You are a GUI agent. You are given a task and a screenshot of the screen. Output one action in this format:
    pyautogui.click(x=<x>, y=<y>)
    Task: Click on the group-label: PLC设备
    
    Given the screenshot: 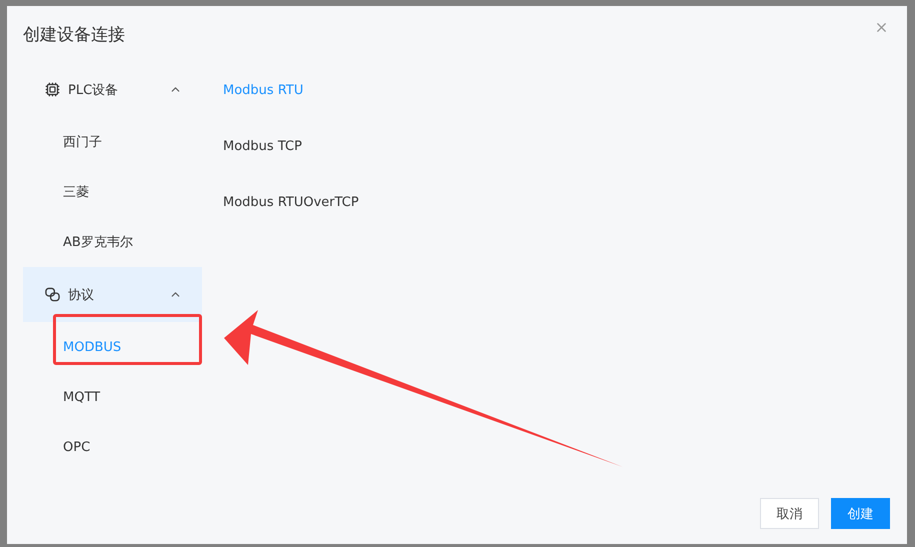 What is the action you would take?
    pyautogui.click(x=94, y=90)
    